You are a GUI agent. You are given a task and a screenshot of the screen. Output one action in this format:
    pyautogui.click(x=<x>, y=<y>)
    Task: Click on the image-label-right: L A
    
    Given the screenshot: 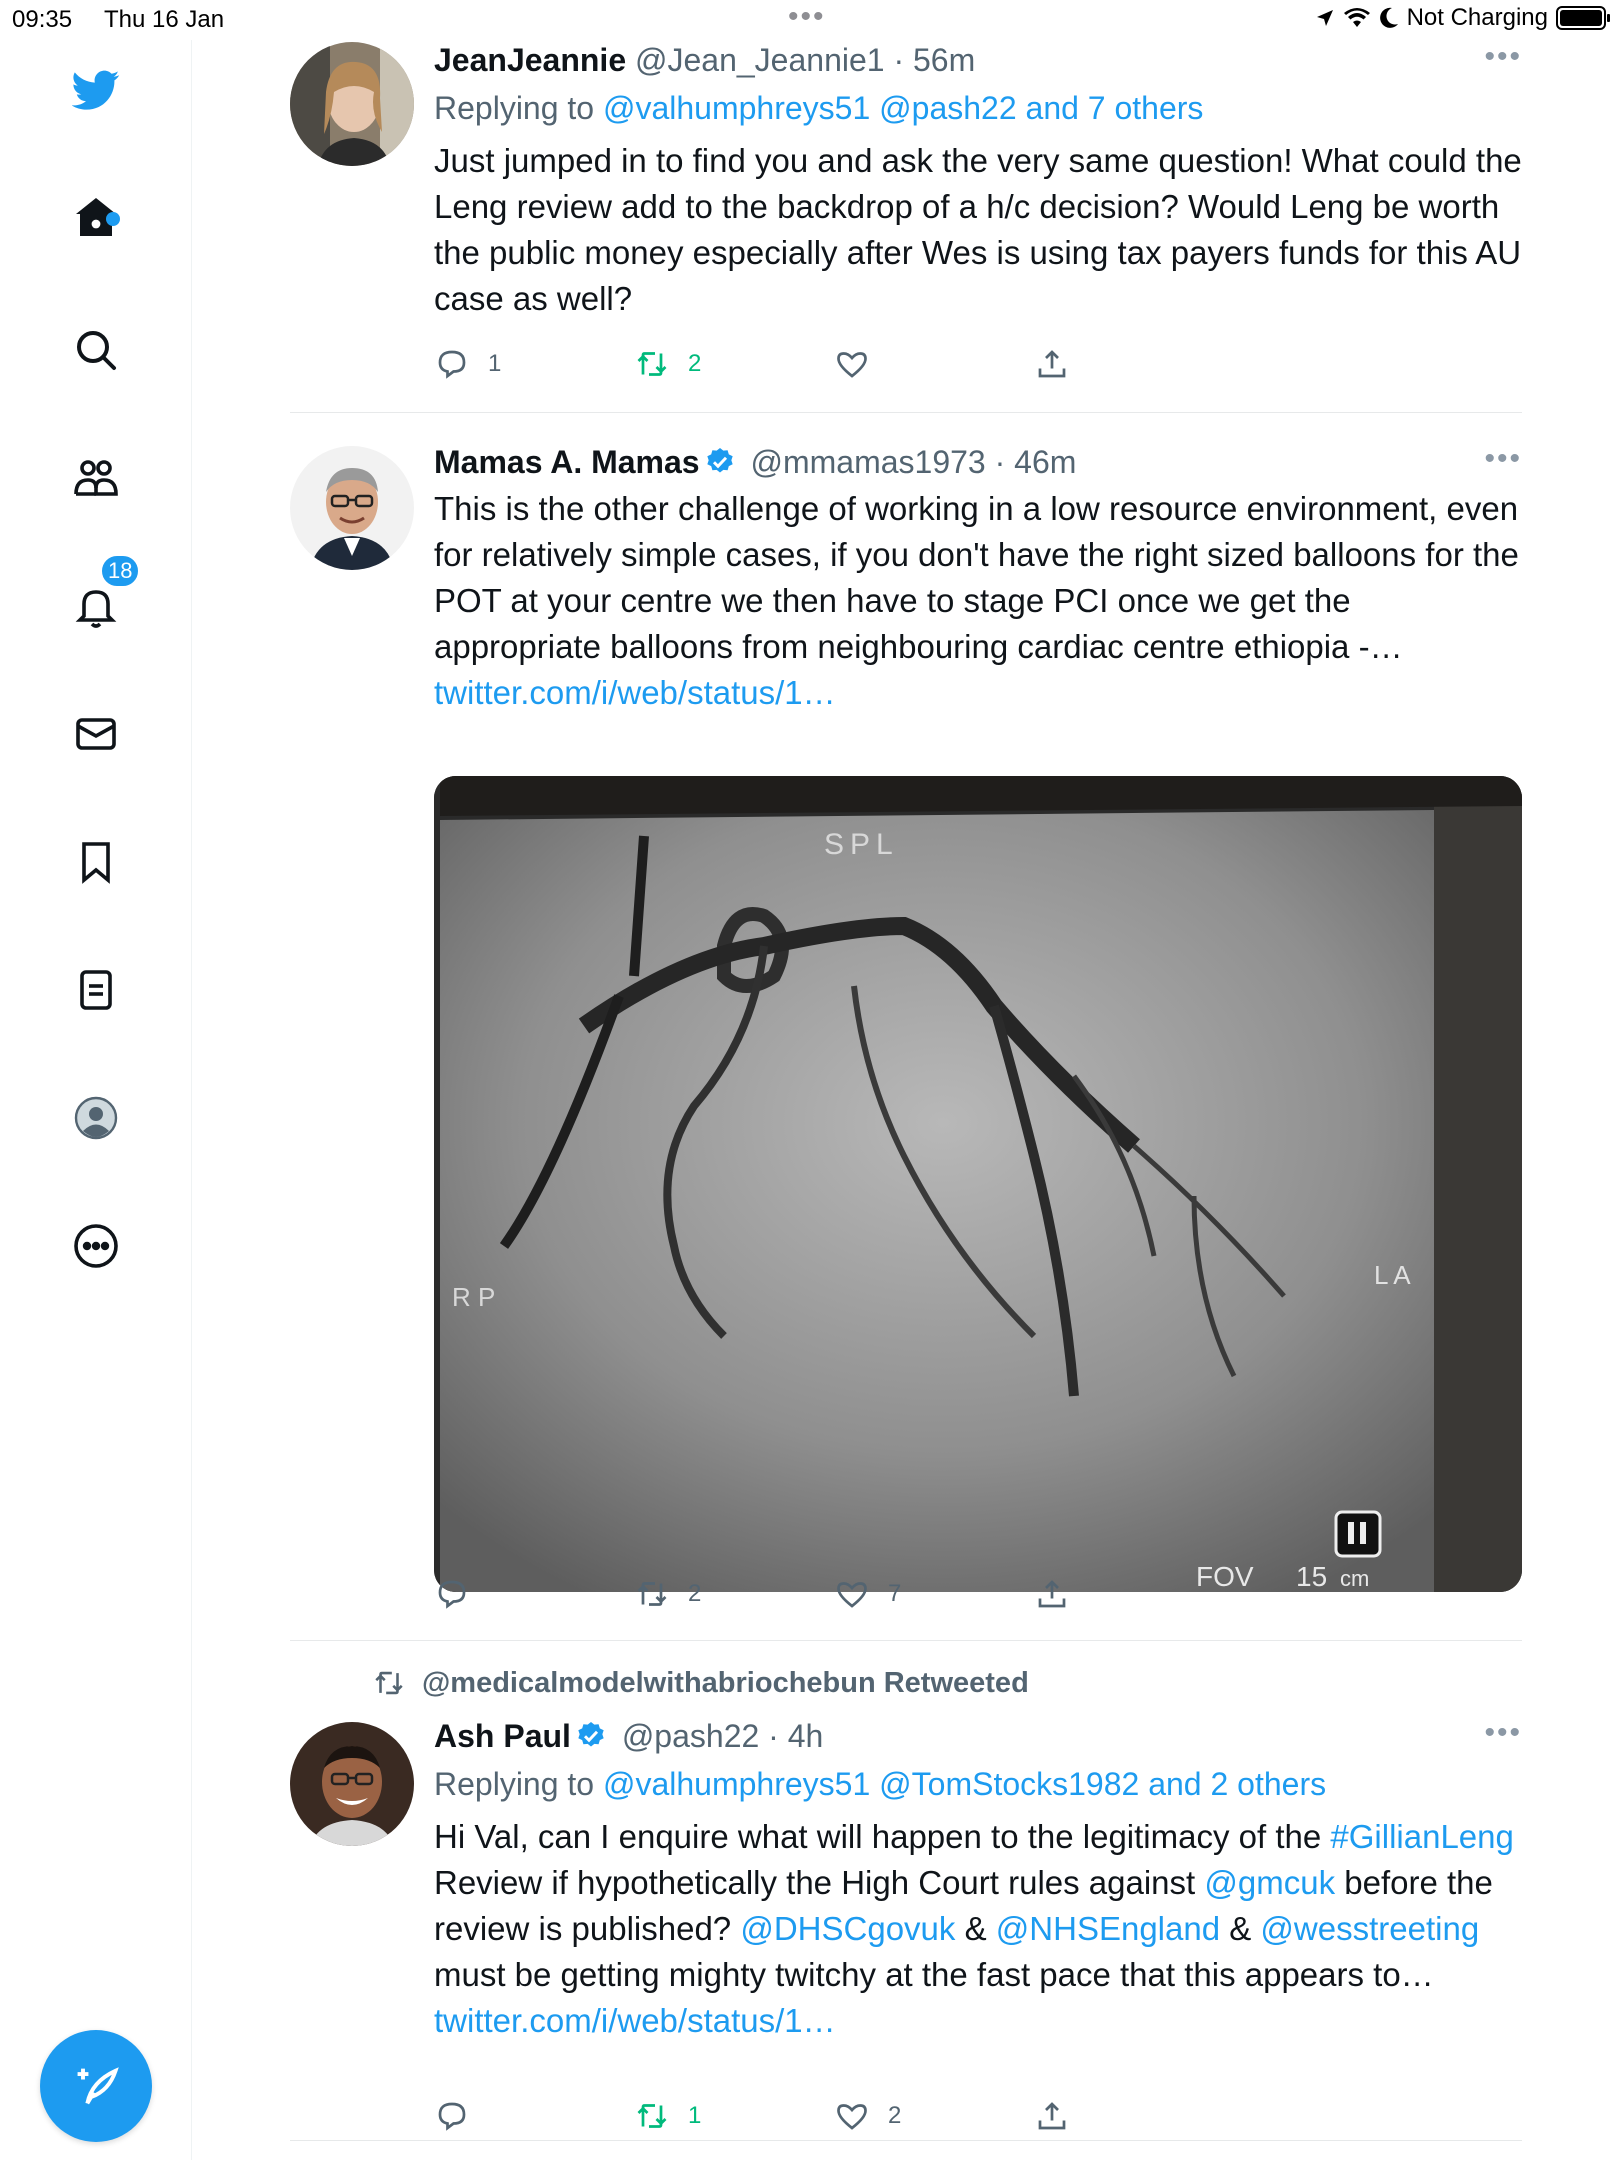 What is the action you would take?
    pyautogui.click(x=1392, y=1275)
    